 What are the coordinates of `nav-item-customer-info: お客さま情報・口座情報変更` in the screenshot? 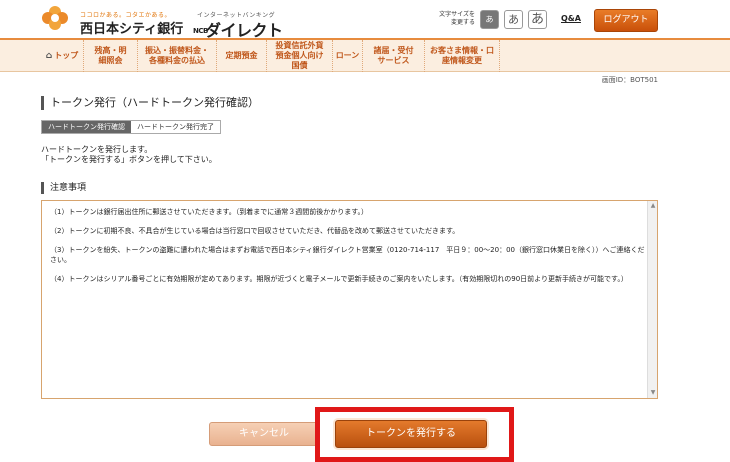 It's located at (462, 56).